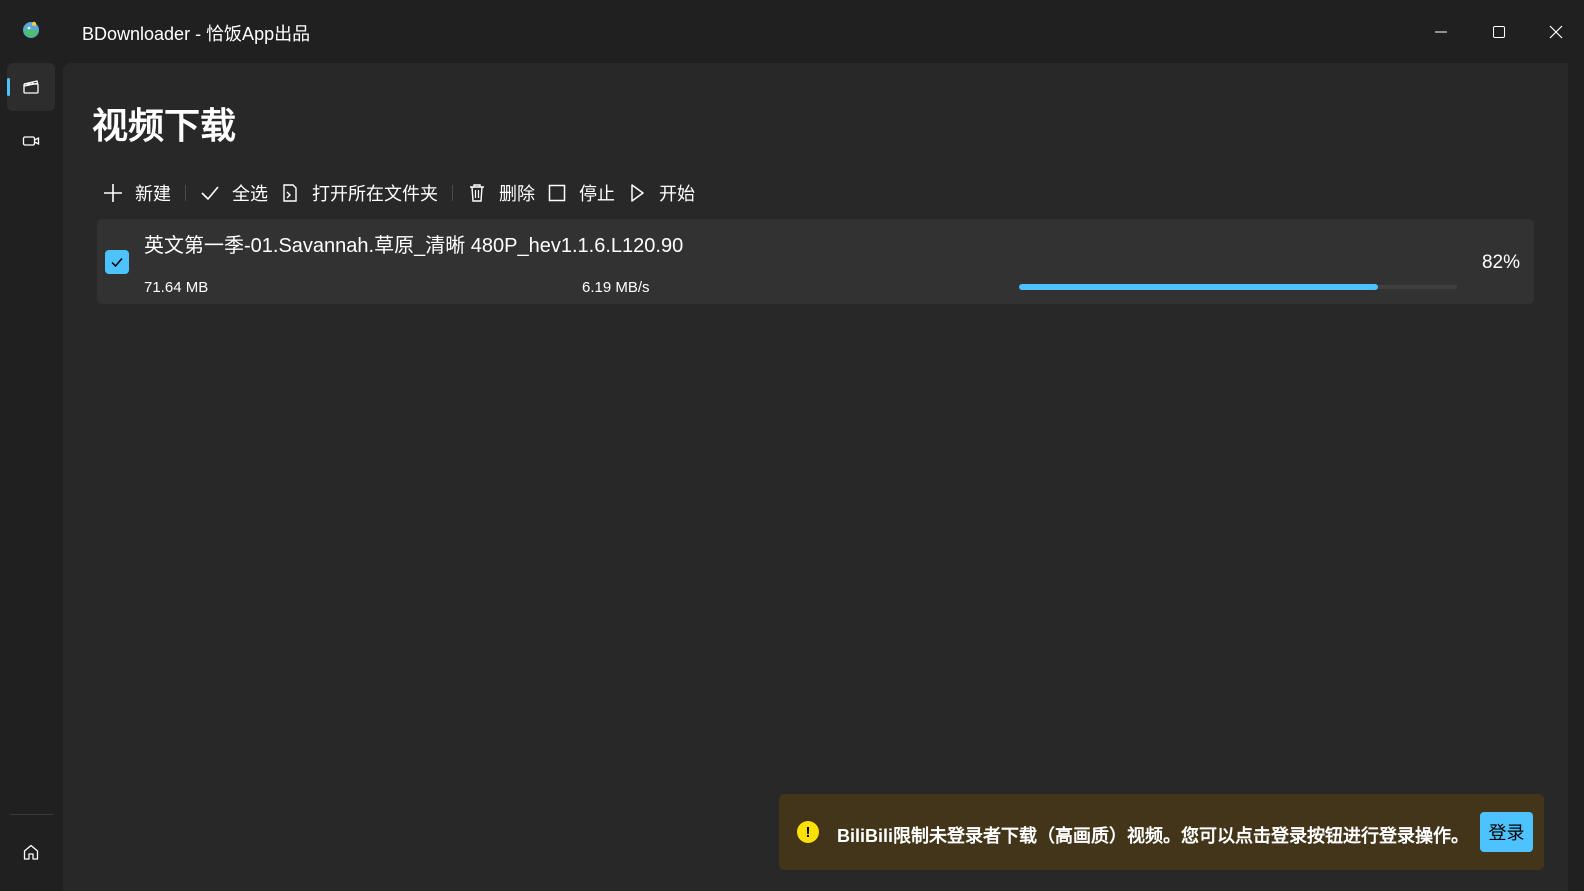 The image size is (1584, 891). I want to click on home-icon, so click(31, 852).